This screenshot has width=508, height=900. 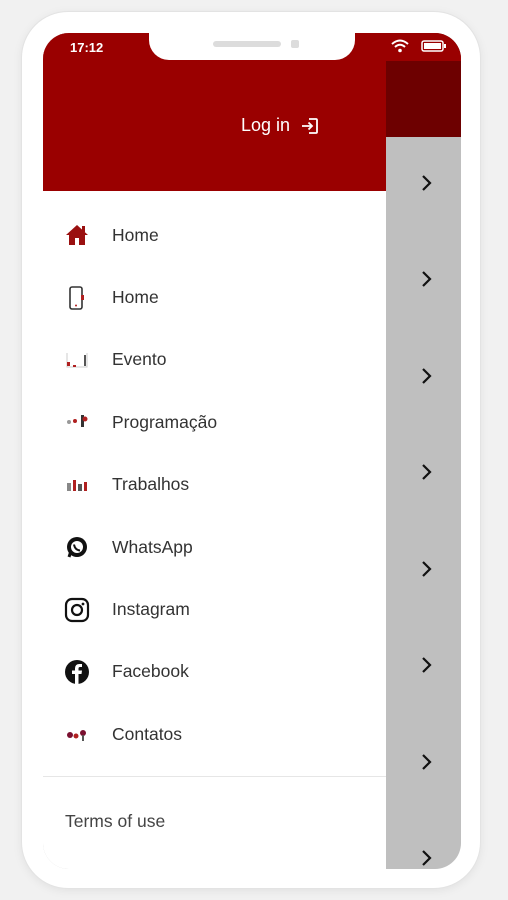 What do you see at coordinates (147, 733) in the screenshot?
I see `menu-item-label: Contatos` at bounding box center [147, 733].